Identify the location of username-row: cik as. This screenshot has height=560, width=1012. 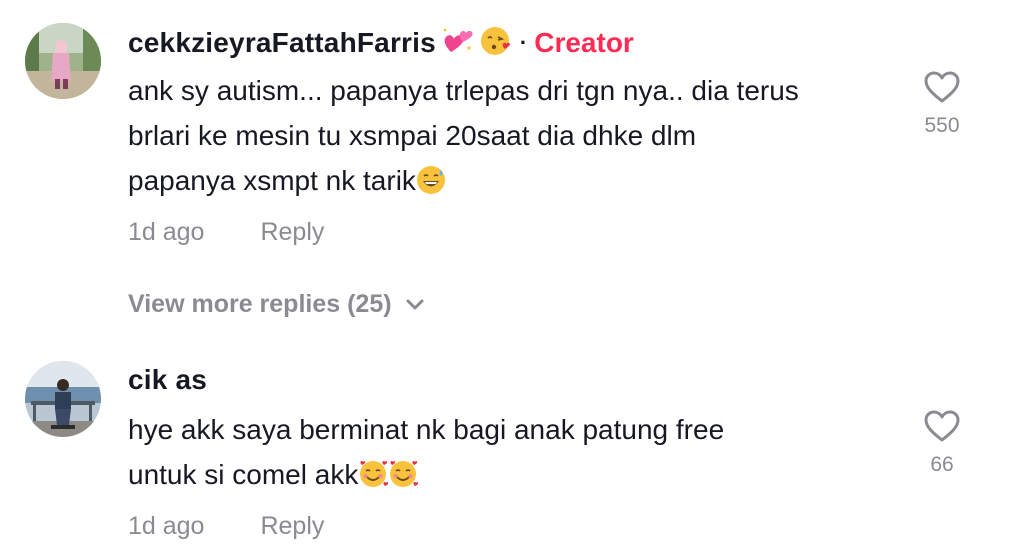
(167, 380).